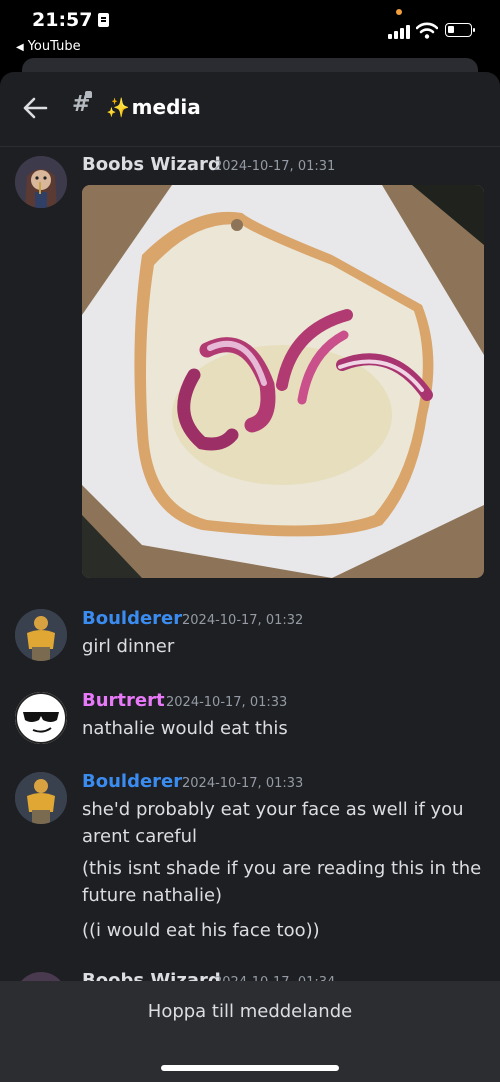 Image resolution: width=500 pixels, height=1082 pixels. What do you see at coordinates (128, 646) in the screenshot?
I see `message-text: girl dinner` at bounding box center [128, 646].